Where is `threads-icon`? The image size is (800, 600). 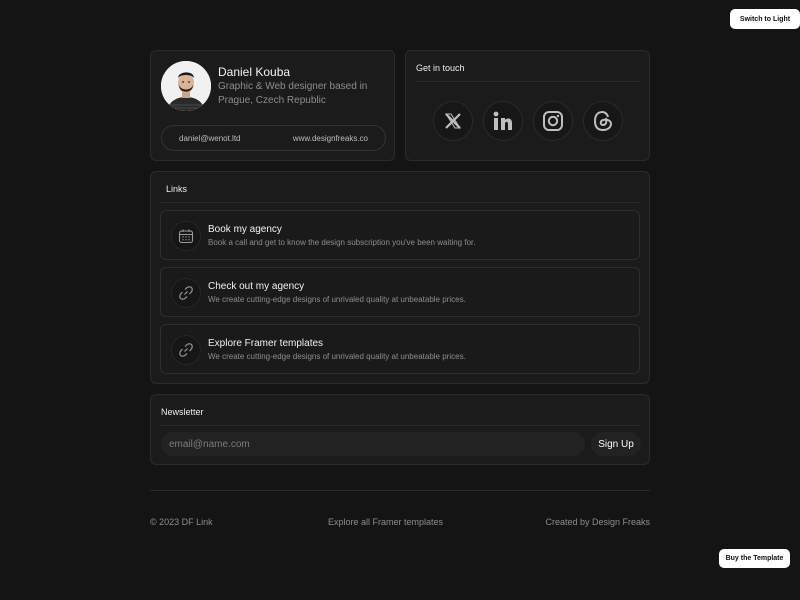
threads-icon is located at coordinates (603, 121).